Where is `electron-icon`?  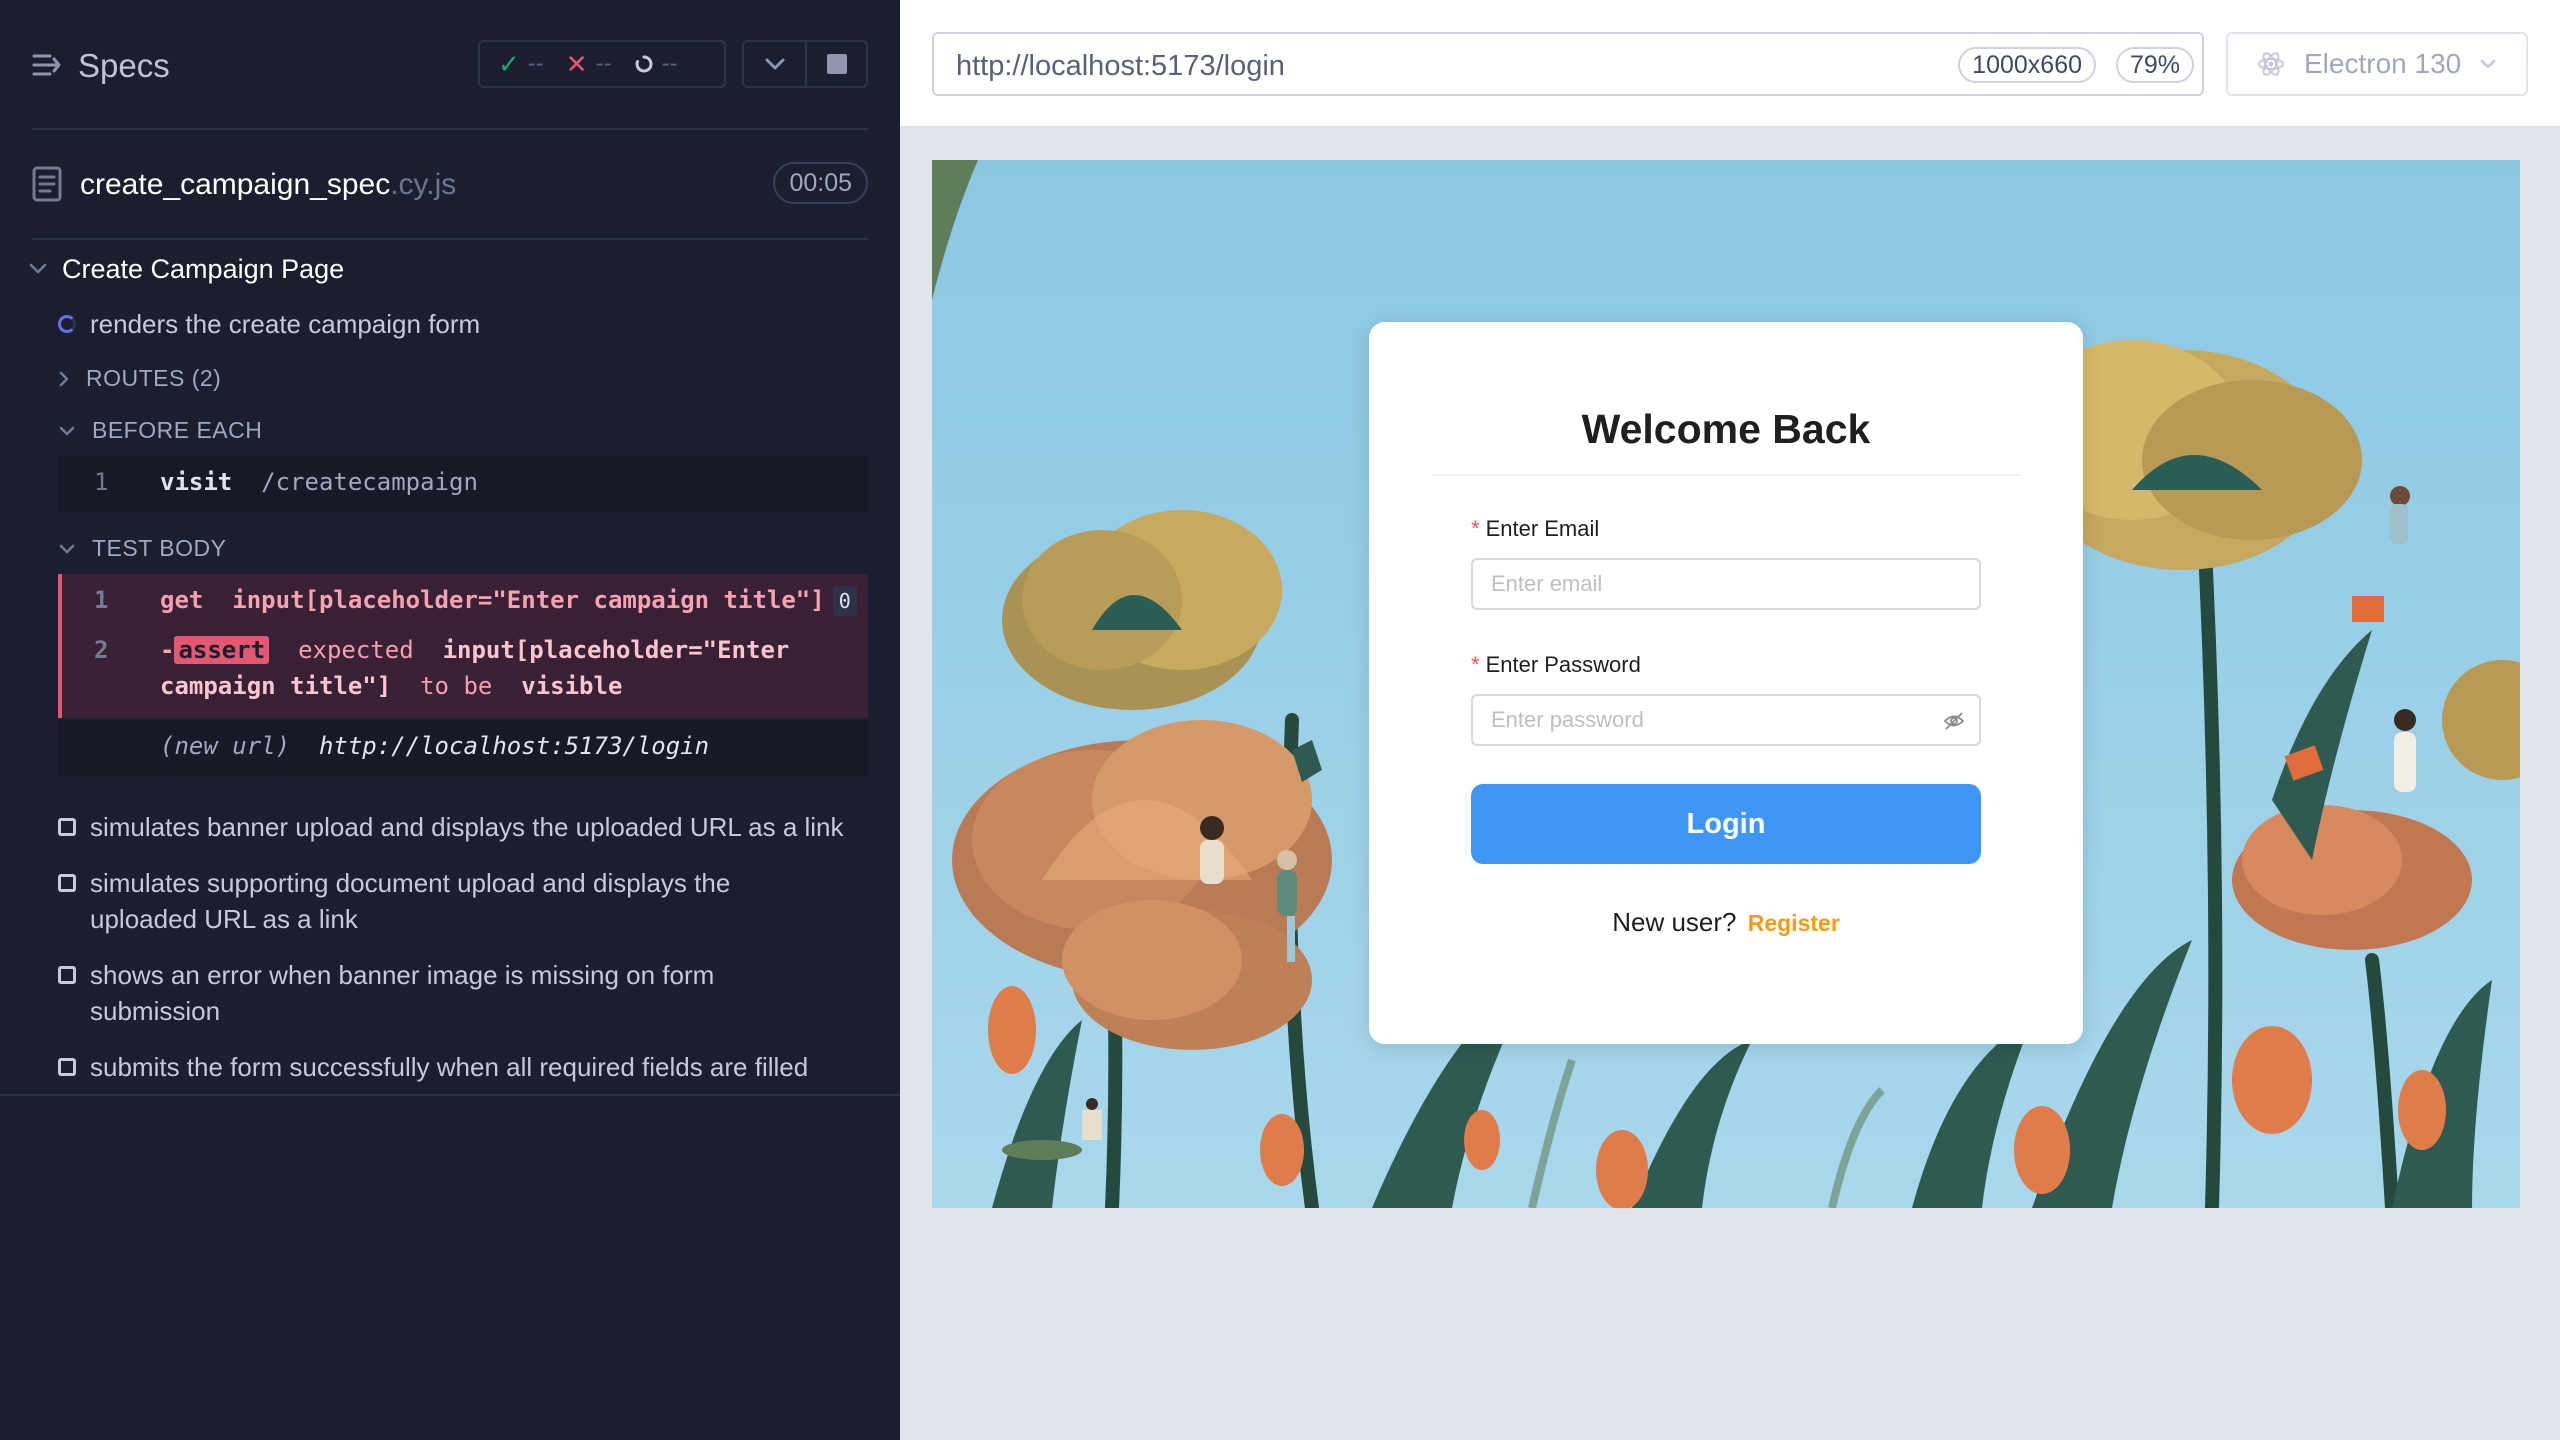 electron-icon is located at coordinates (2271, 64).